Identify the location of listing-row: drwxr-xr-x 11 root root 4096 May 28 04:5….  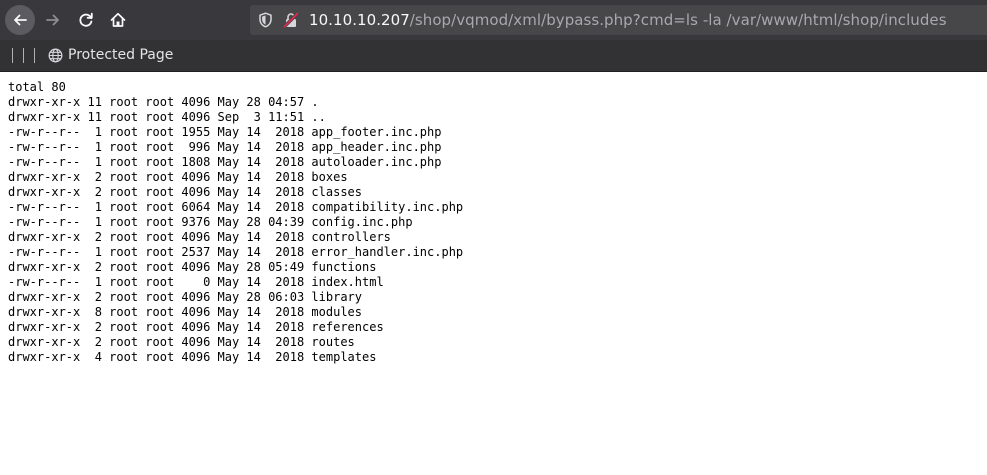
(163, 102).